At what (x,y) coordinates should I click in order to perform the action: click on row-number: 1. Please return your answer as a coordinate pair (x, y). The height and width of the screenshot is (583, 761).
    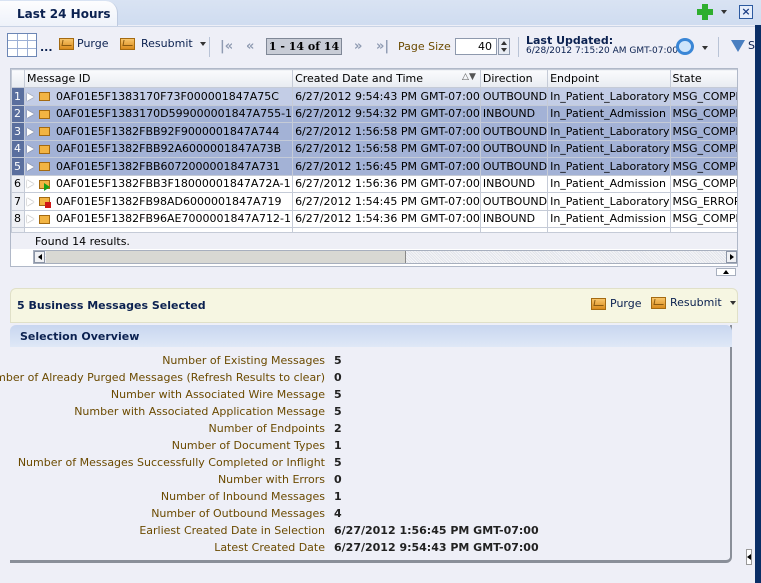
    Looking at the image, I should click on (18, 96).